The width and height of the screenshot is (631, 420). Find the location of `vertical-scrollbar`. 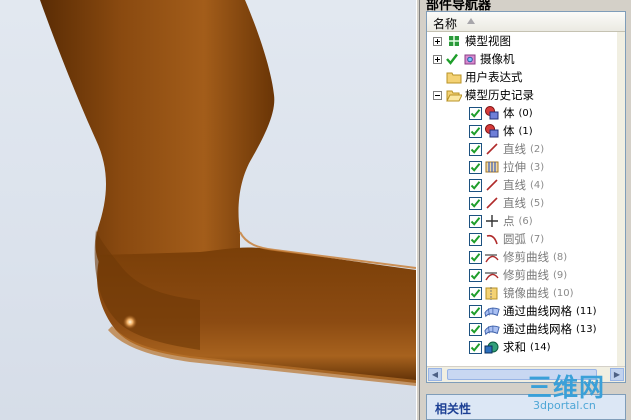

vertical-scrollbar is located at coordinates (621, 199).